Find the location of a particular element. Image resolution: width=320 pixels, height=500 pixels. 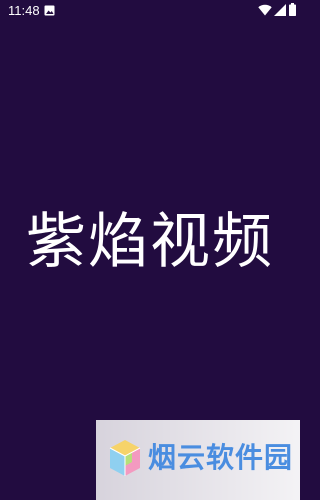

app-name-title: 紫焰视频 is located at coordinates (150, 242).